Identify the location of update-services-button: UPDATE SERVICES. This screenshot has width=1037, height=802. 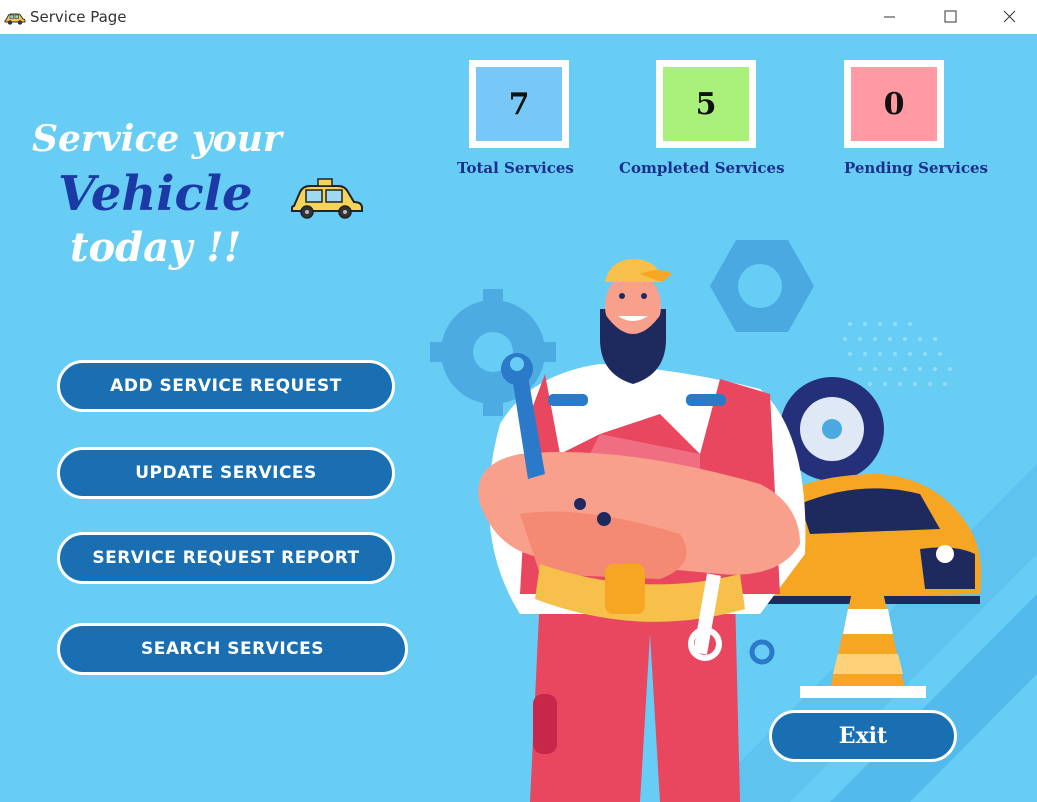
(226, 473).